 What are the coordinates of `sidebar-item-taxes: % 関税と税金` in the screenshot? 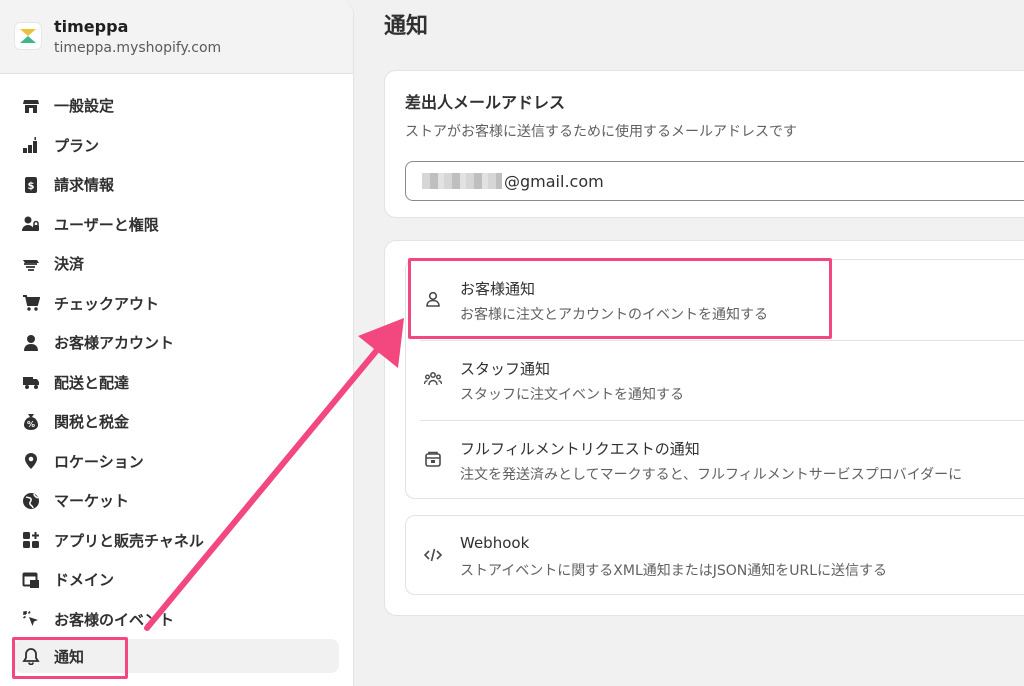 It's located at (176, 422).